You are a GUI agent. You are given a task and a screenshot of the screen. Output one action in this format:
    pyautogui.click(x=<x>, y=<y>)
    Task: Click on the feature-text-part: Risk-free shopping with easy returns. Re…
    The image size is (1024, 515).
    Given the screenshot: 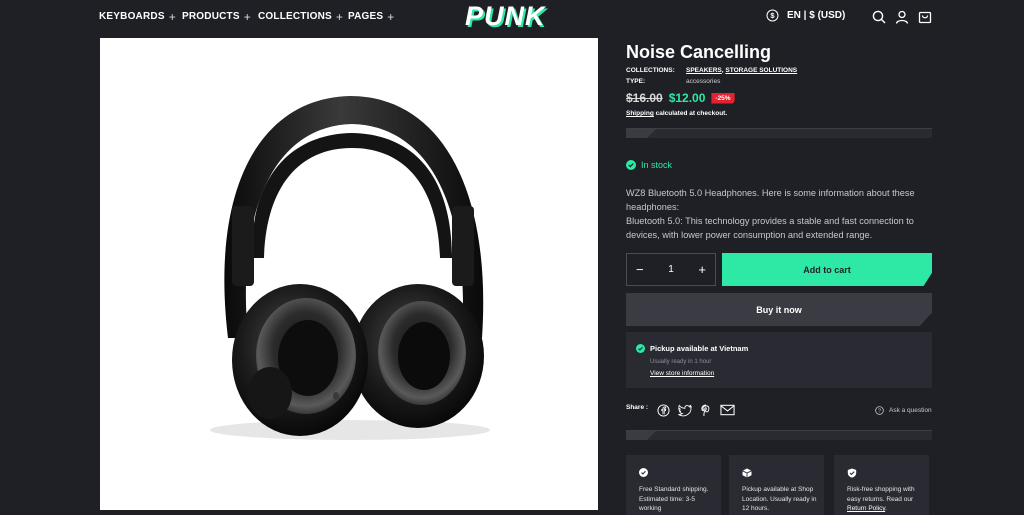 What is the action you would take?
    pyautogui.click(x=881, y=494)
    